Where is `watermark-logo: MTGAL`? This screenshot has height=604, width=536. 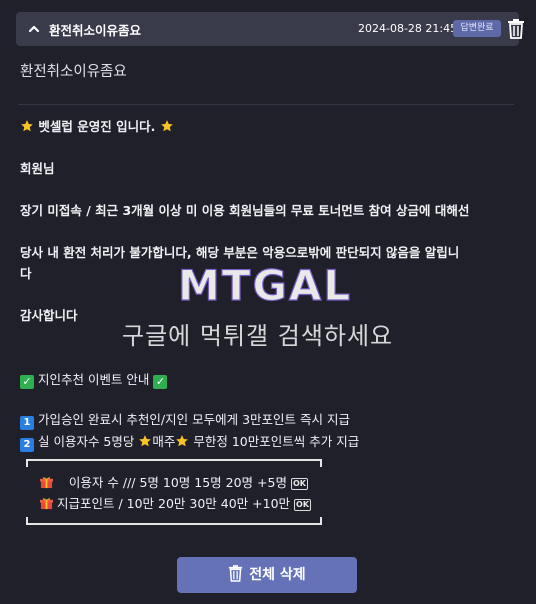
watermark-logo: MTGAL is located at coordinates (265, 284).